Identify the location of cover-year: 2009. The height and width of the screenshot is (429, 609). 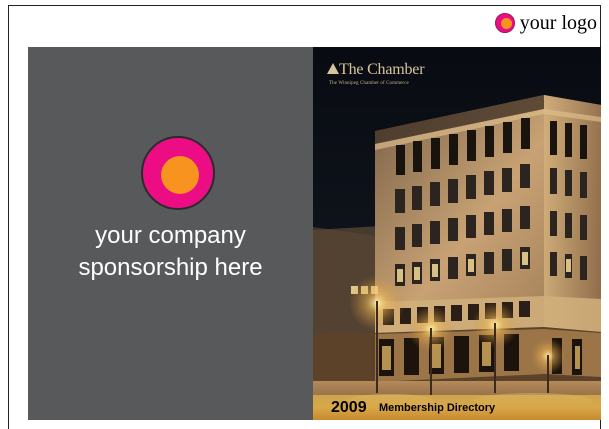
(349, 407).